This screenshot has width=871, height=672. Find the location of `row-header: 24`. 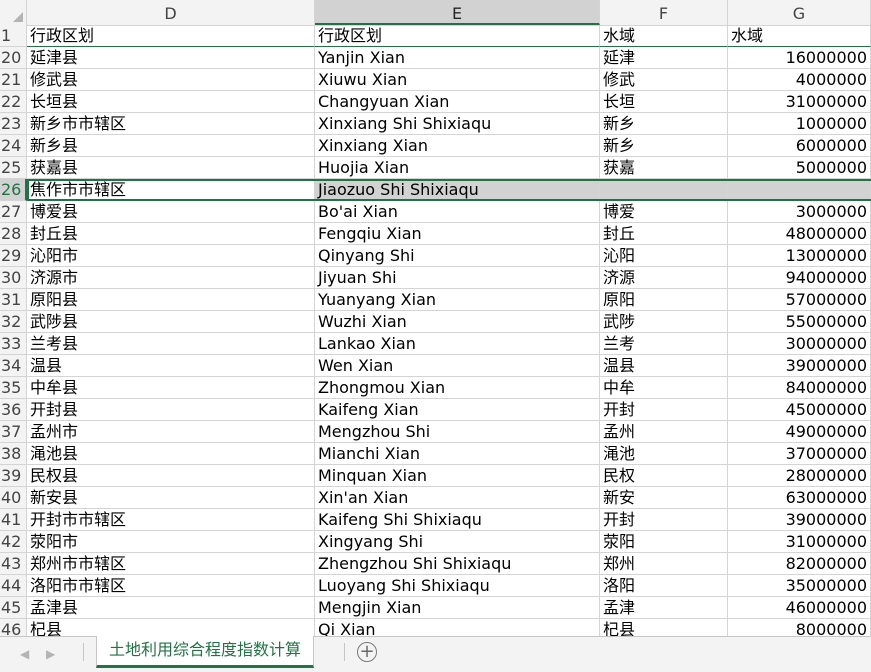

row-header: 24 is located at coordinates (13, 146).